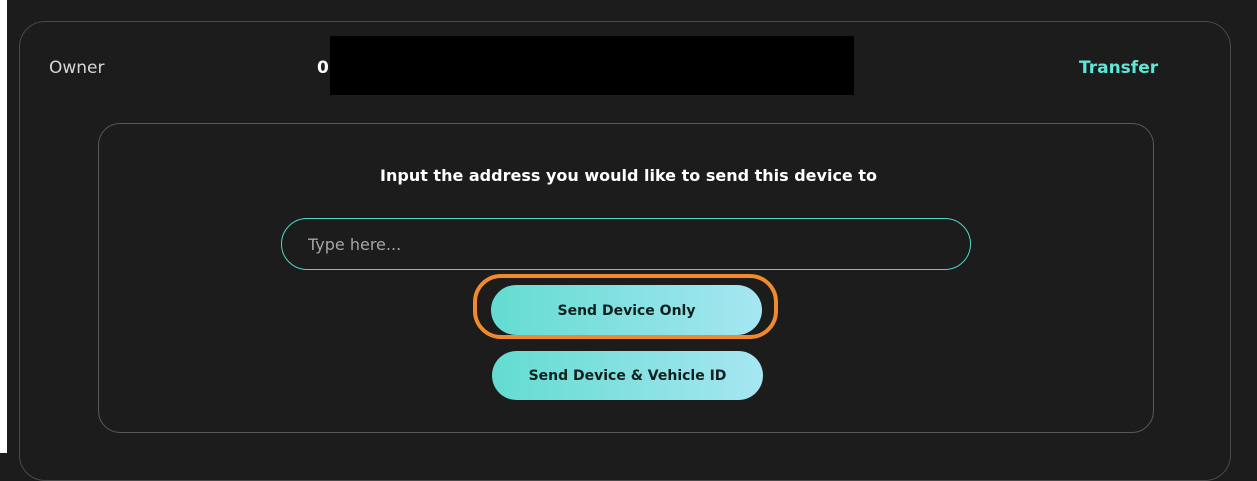  I want to click on owner-label: Owner, so click(77, 68).